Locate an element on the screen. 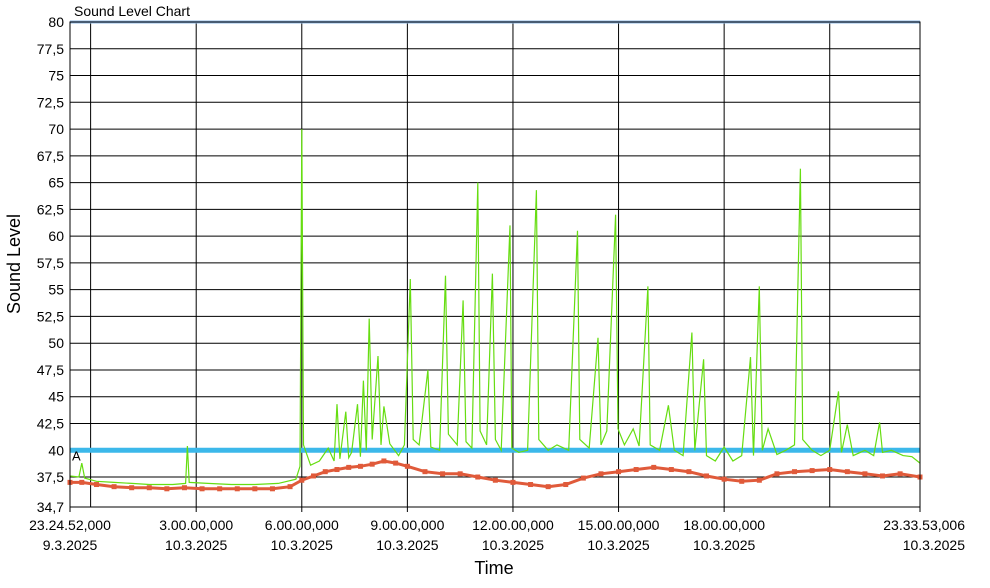 The width and height of the screenshot is (990, 588). chart-annotation: A is located at coordinates (76, 456).